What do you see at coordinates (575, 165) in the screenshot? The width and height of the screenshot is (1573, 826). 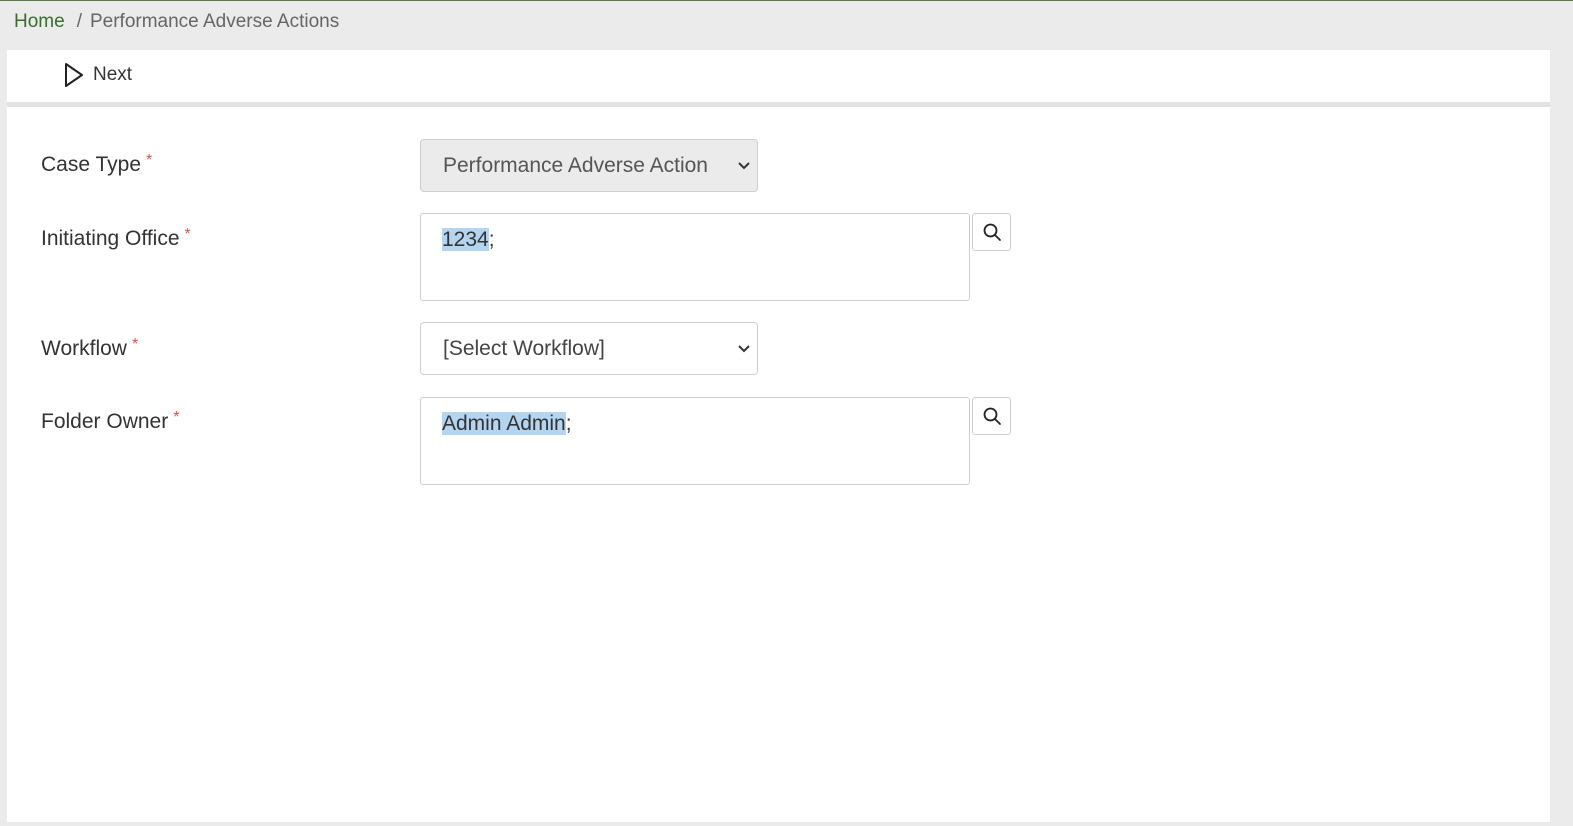 I see `case-type-value: Performance Adverse Action` at bounding box center [575, 165].